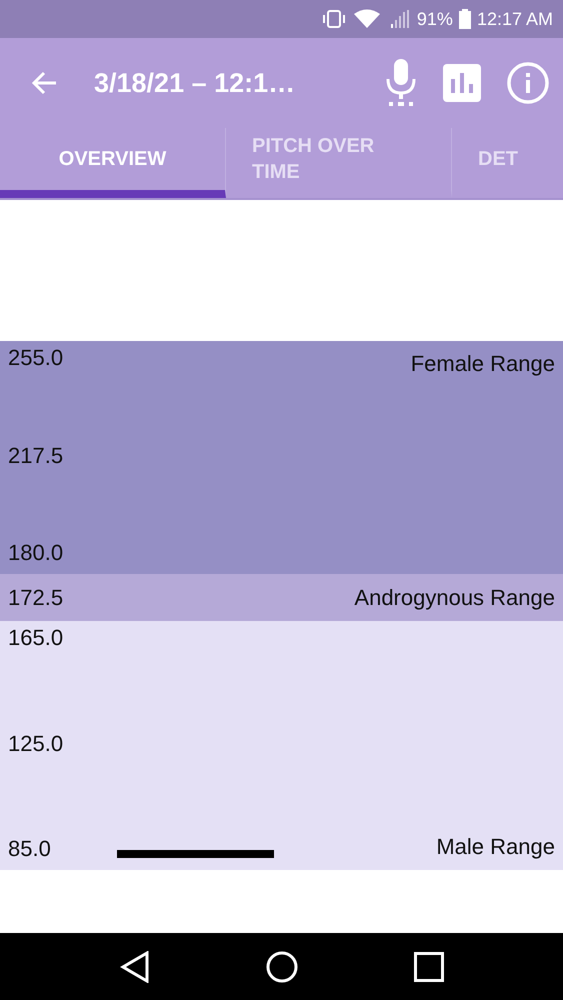 The image size is (563, 1000). What do you see at coordinates (482, 364) in the screenshot?
I see `range-label: Female Range` at bounding box center [482, 364].